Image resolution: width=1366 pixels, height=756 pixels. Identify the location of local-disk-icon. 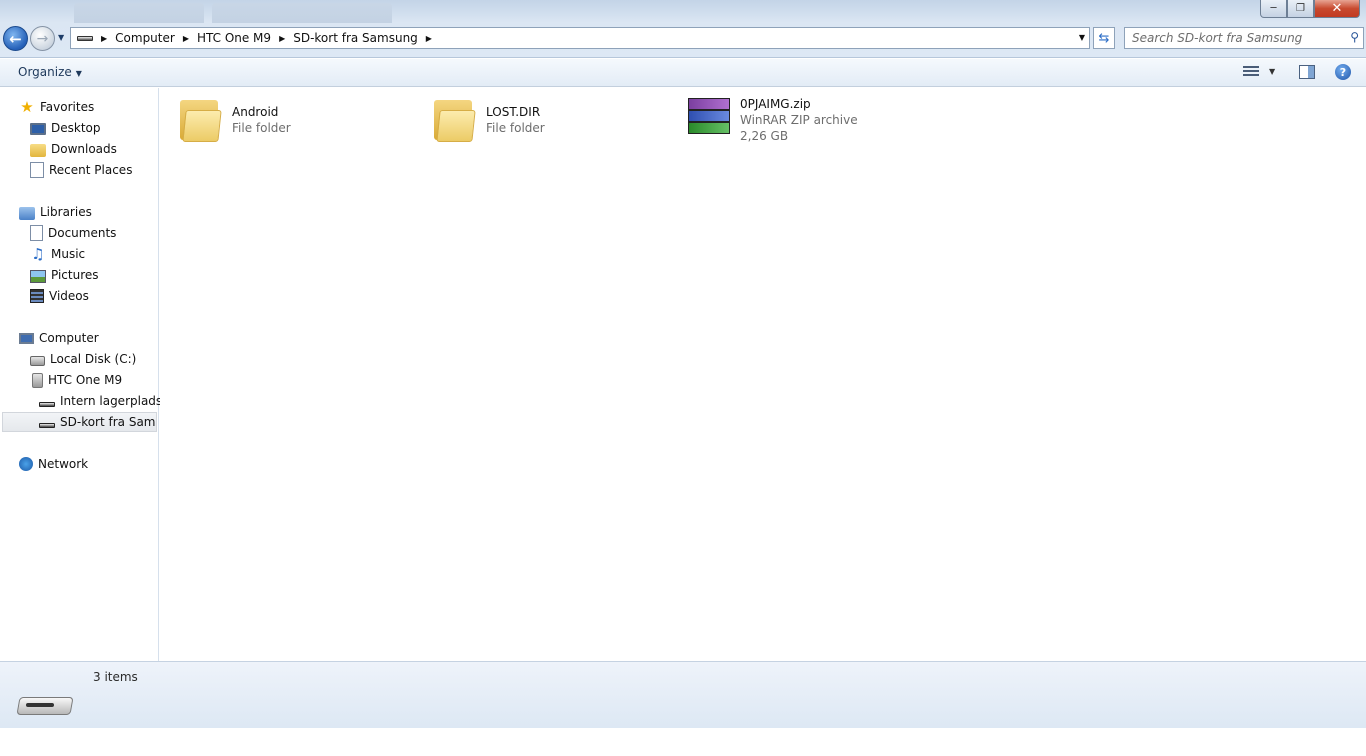
(37, 361).